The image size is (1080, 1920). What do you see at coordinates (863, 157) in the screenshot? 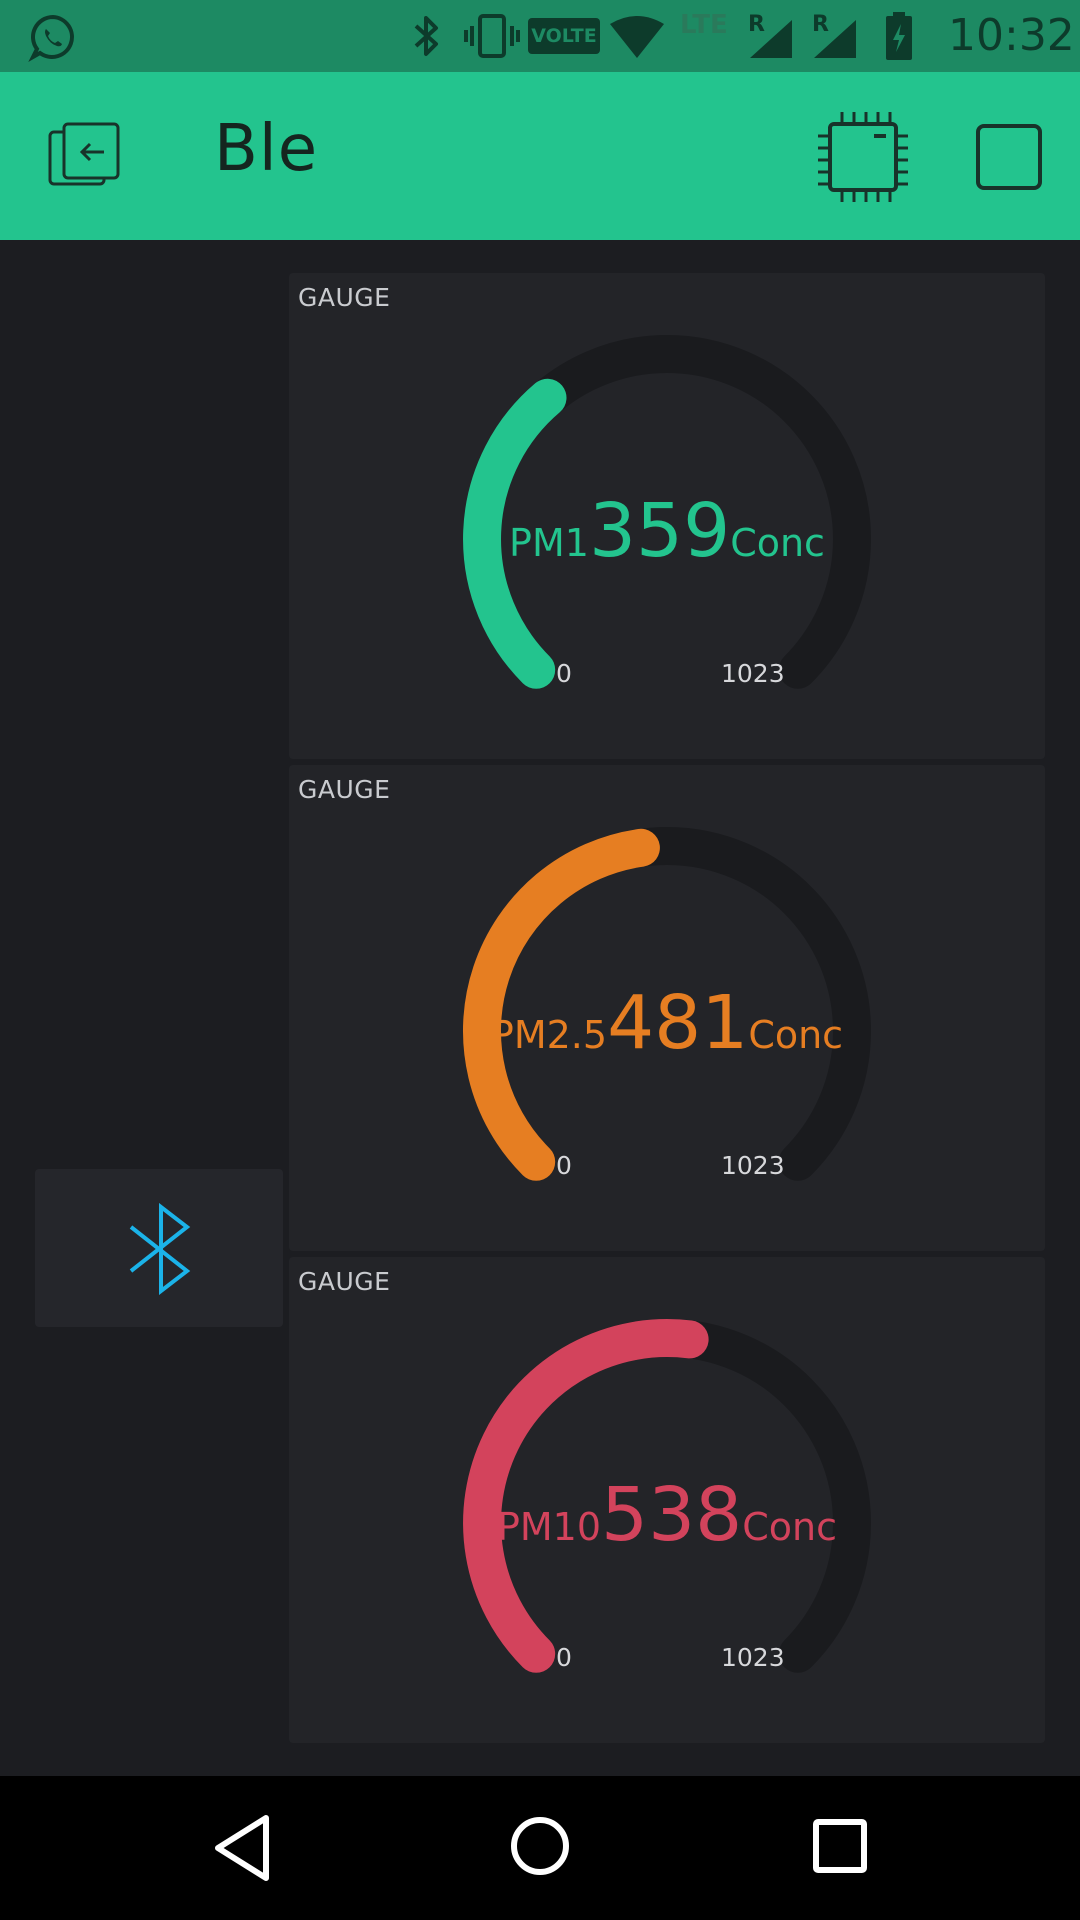
I see `device-chip-icon` at bounding box center [863, 157].